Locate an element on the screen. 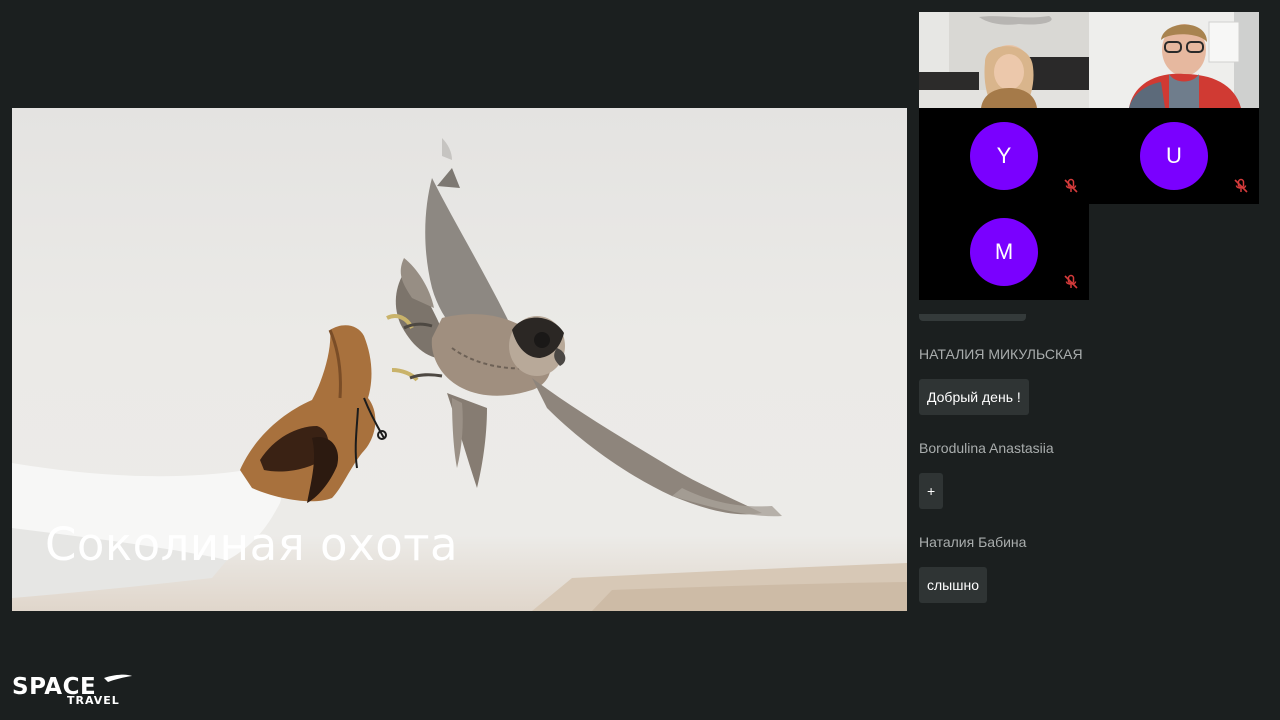 This screenshot has width=1280, height=720. participant-tile-u: U is located at coordinates (1174, 156).